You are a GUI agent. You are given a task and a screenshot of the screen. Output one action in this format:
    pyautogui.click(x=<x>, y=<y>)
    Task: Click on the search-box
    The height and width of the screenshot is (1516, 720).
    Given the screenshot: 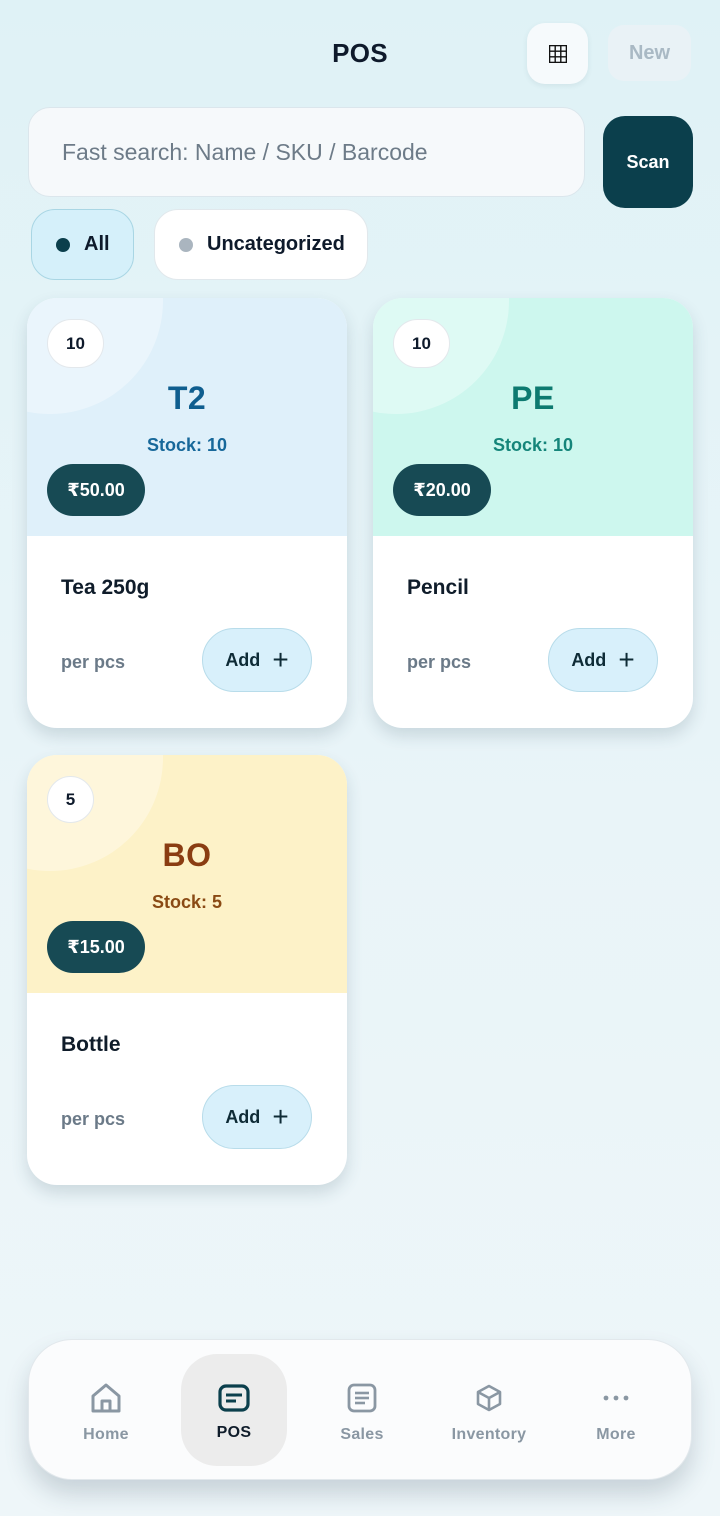 What is the action you would take?
    pyautogui.click(x=306, y=152)
    